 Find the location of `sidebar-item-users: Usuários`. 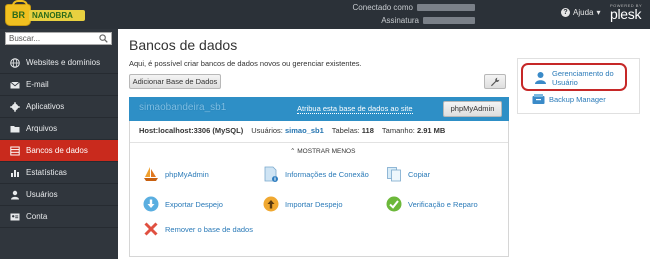

sidebar-item-users: Usuários is located at coordinates (59, 195).